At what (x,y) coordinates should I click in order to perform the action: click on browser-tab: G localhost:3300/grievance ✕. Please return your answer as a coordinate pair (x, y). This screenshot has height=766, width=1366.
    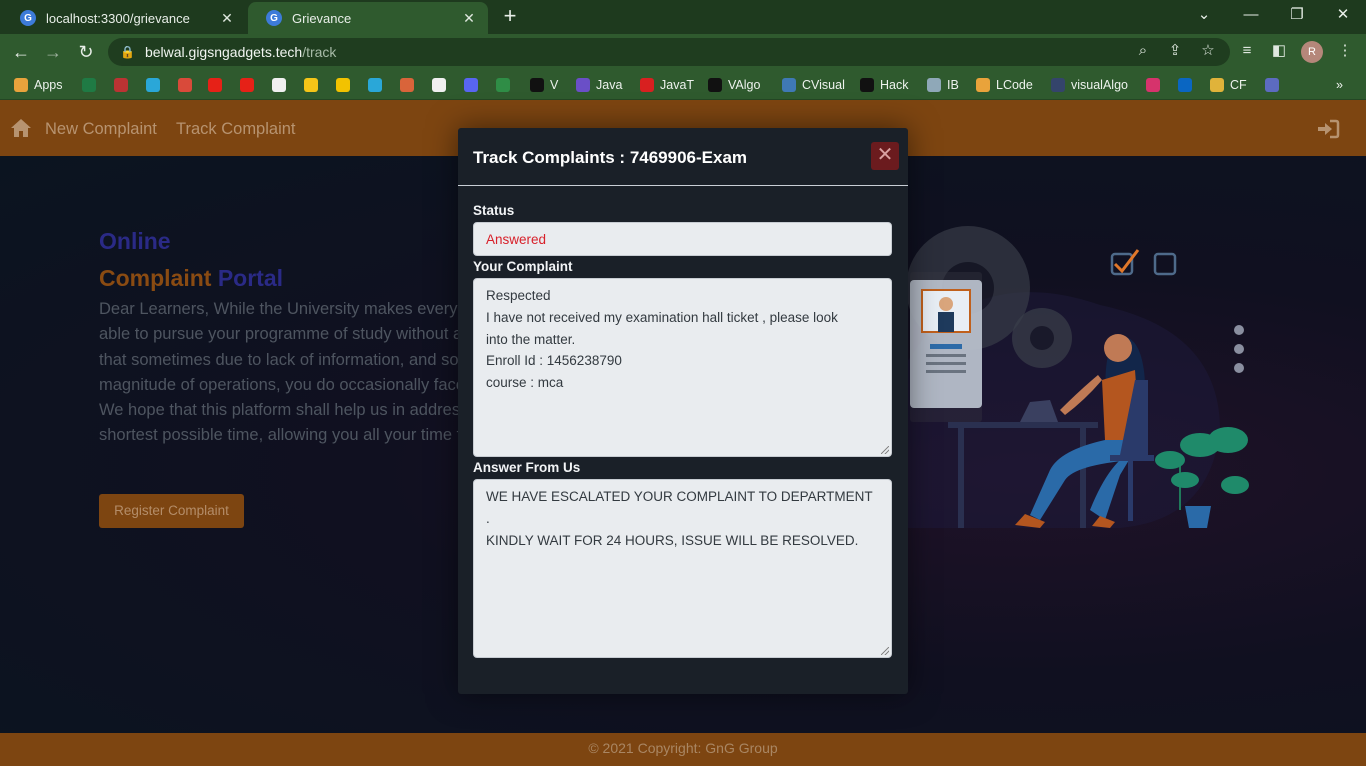
    Looking at the image, I should click on (124, 18).